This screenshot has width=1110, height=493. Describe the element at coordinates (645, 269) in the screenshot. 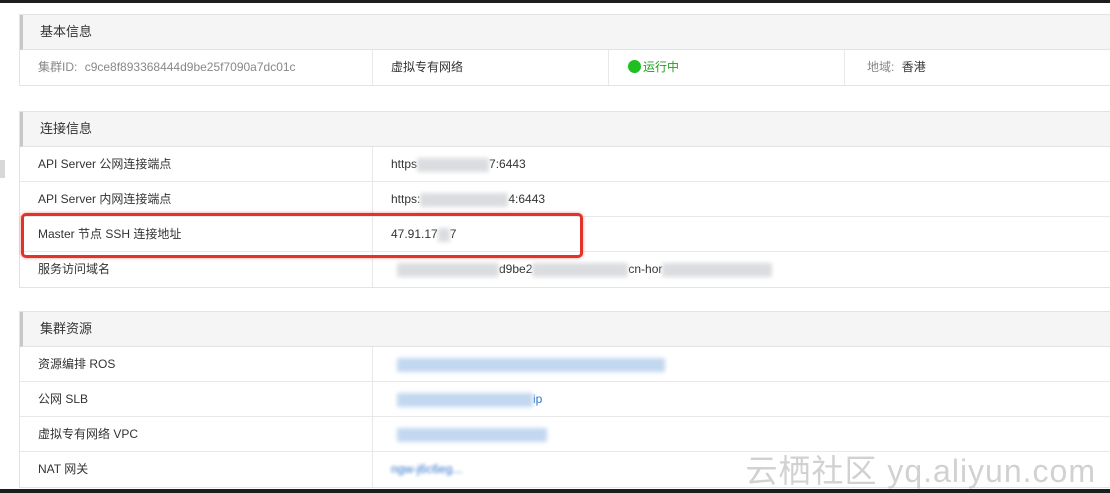

I see `domain-suffix: cn-hor` at that location.